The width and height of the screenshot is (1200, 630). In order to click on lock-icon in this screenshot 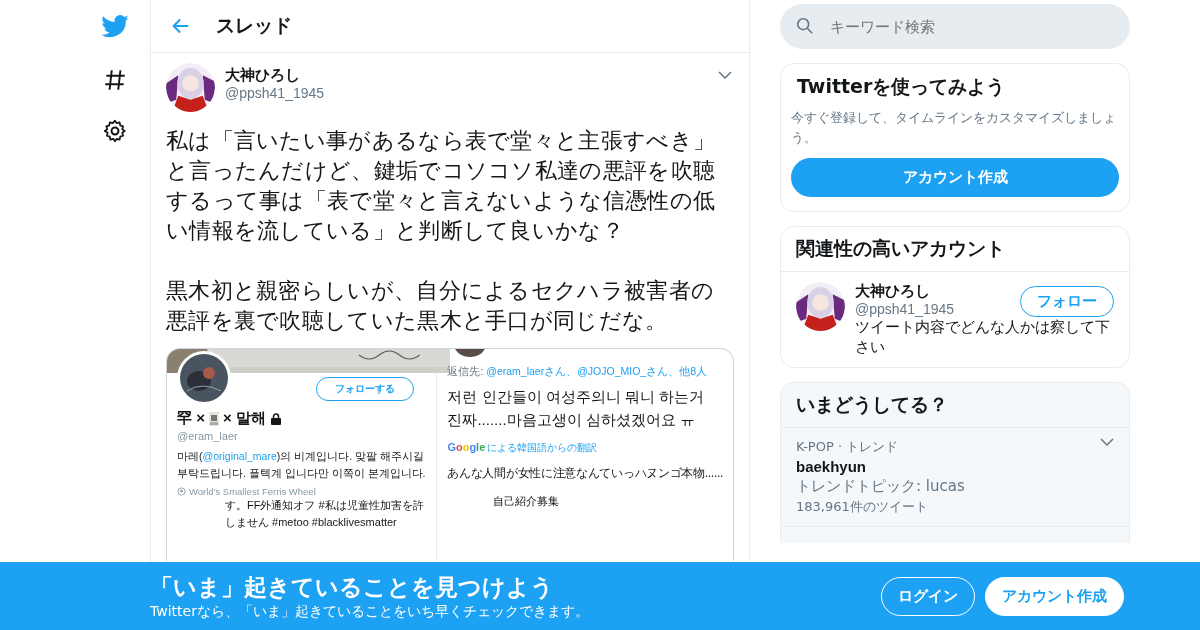, I will do `click(275, 418)`.